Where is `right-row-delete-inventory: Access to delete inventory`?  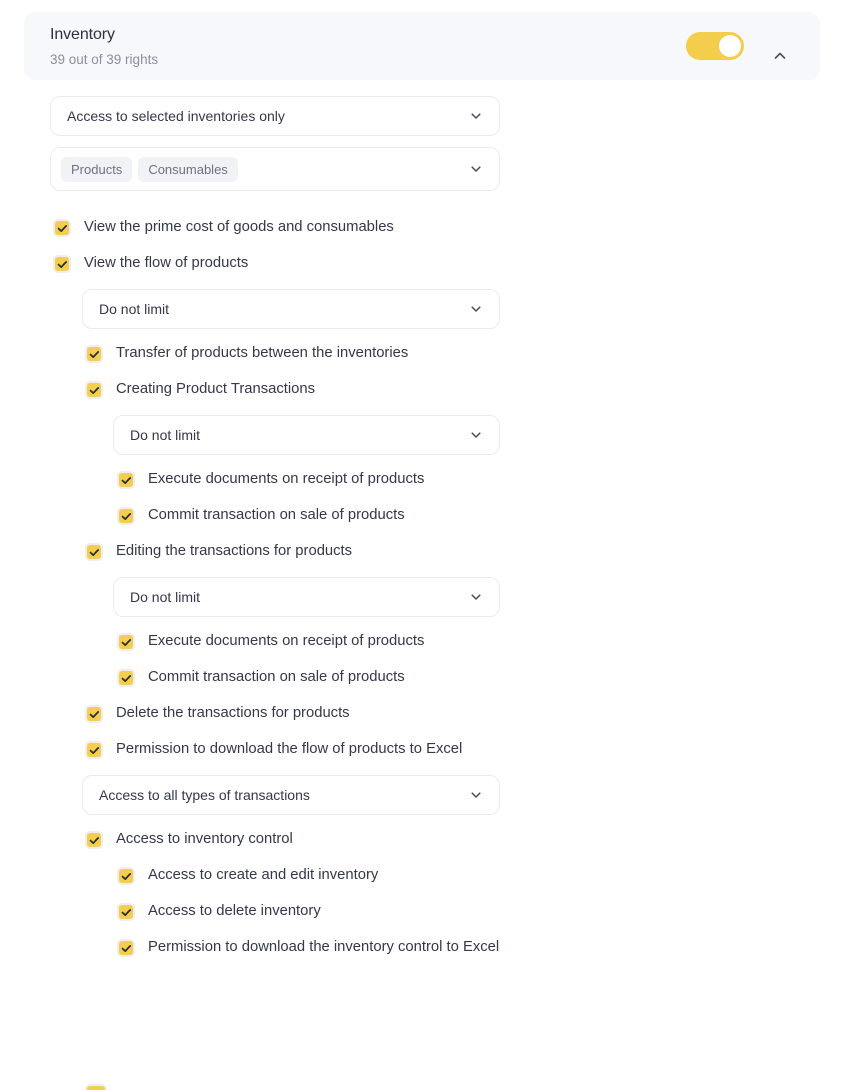 right-row-delete-inventory: Access to delete inventory is located at coordinates (316, 912).